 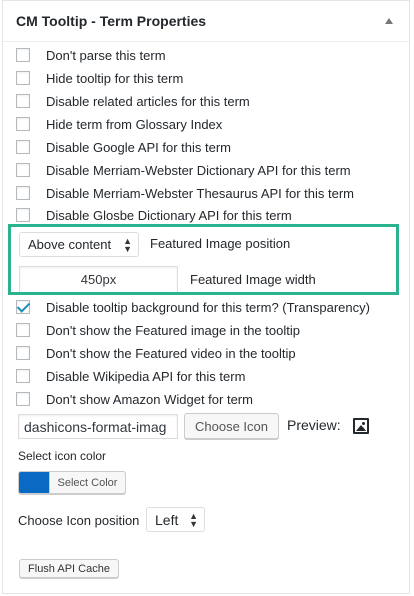 What do you see at coordinates (115, 78) in the screenshot?
I see `option-label: Hide tooltip for this term` at bounding box center [115, 78].